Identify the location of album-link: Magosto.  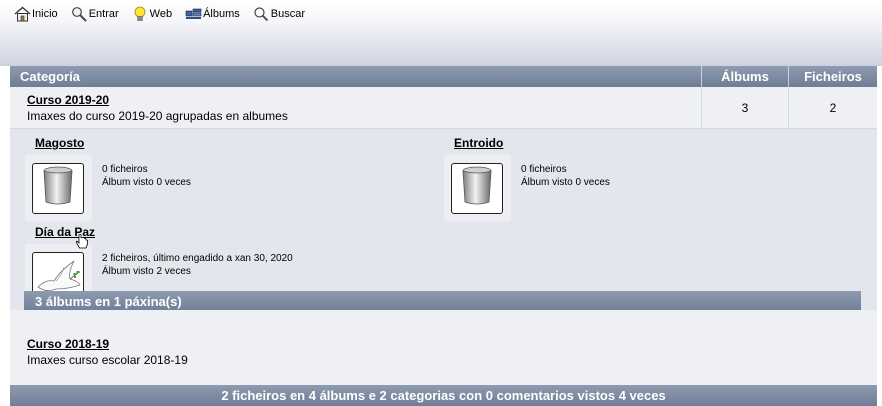
(59, 143).